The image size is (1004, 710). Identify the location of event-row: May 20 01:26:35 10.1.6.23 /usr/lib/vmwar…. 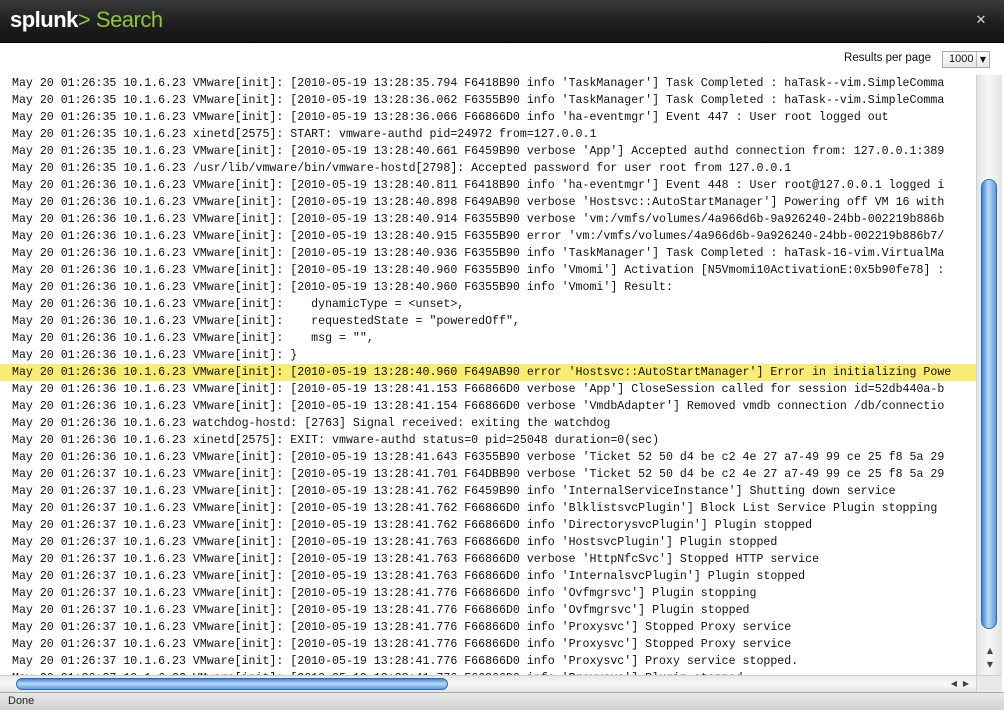
(488, 168).